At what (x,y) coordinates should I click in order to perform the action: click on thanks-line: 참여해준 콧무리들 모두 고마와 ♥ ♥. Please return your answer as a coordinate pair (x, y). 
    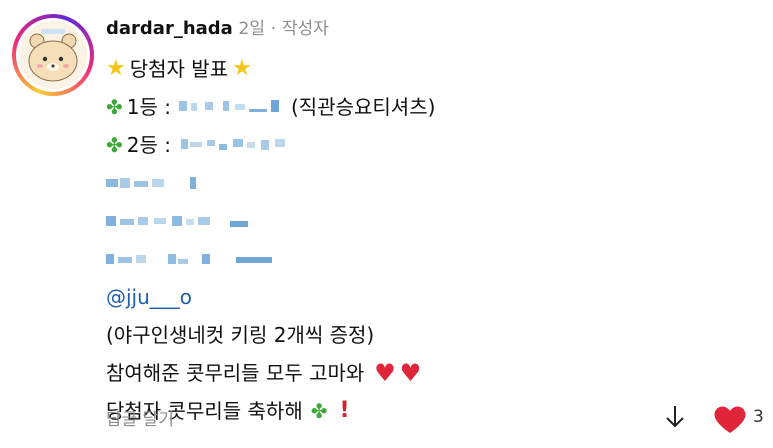
    Looking at the image, I should click on (426, 373).